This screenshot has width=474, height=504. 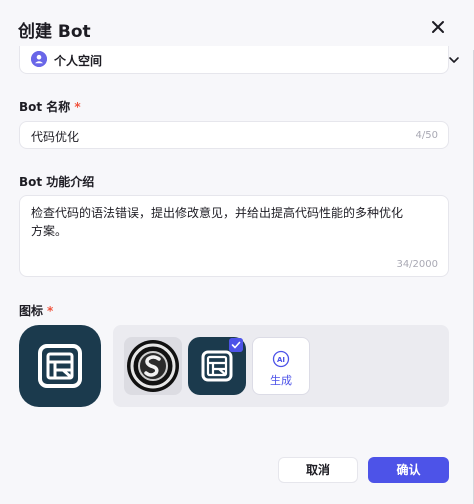 I want to click on icon-option-s-coin, so click(x=153, y=366).